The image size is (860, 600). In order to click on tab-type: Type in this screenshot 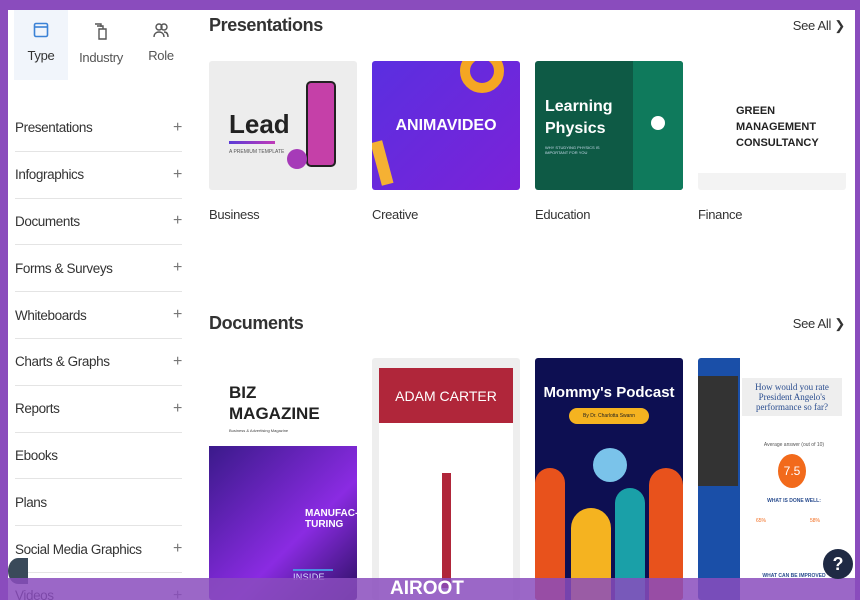, I will do `click(41, 45)`.